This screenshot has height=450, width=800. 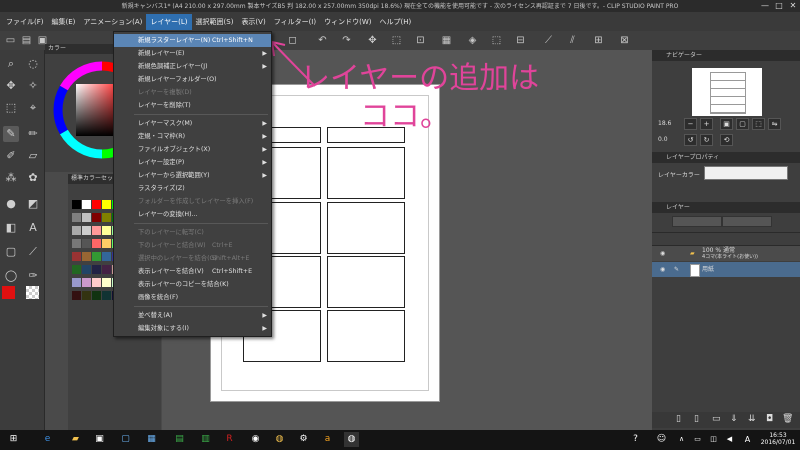 I want to click on layer-menu-item: レイヤーマスク(M) ▶, so click(x=192, y=123).